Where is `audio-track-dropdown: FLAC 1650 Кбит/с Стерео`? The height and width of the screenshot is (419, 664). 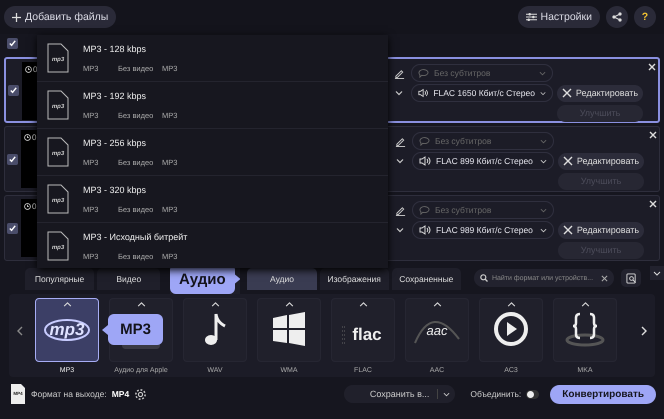
audio-track-dropdown: FLAC 1650 Кбит/с Стерео is located at coordinates (482, 93).